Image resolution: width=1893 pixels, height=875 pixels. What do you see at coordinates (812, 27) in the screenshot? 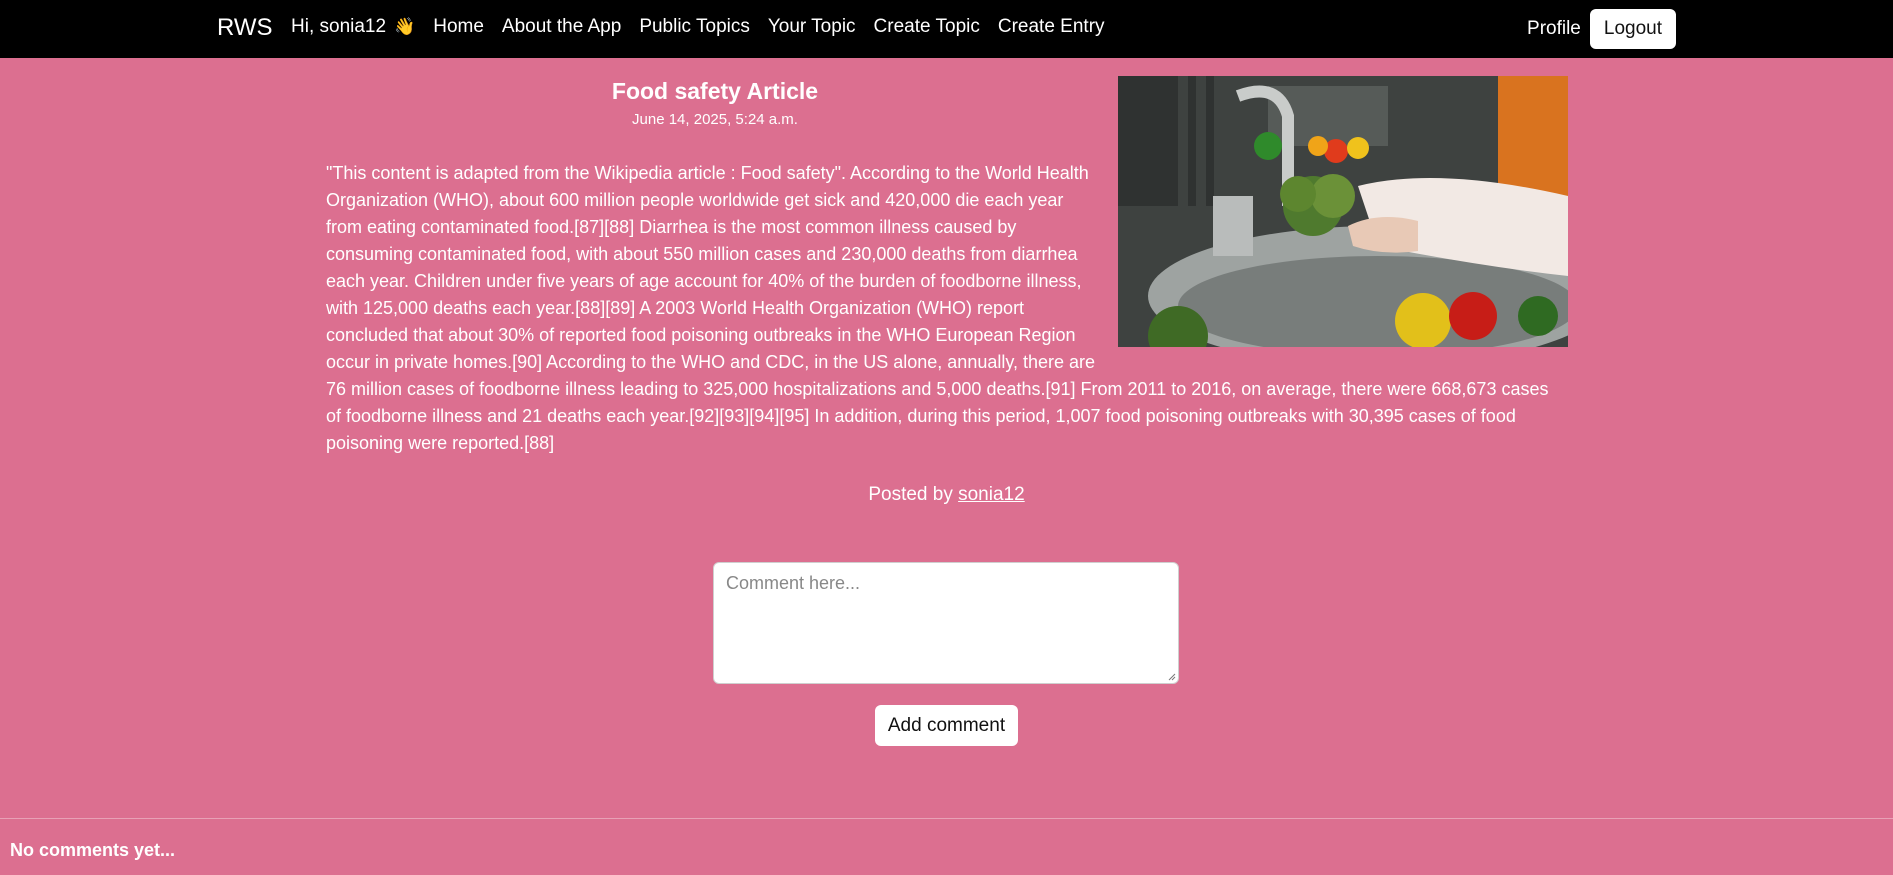
I see `nav-your-topic-link: Your Topic` at bounding box center [812, 27].